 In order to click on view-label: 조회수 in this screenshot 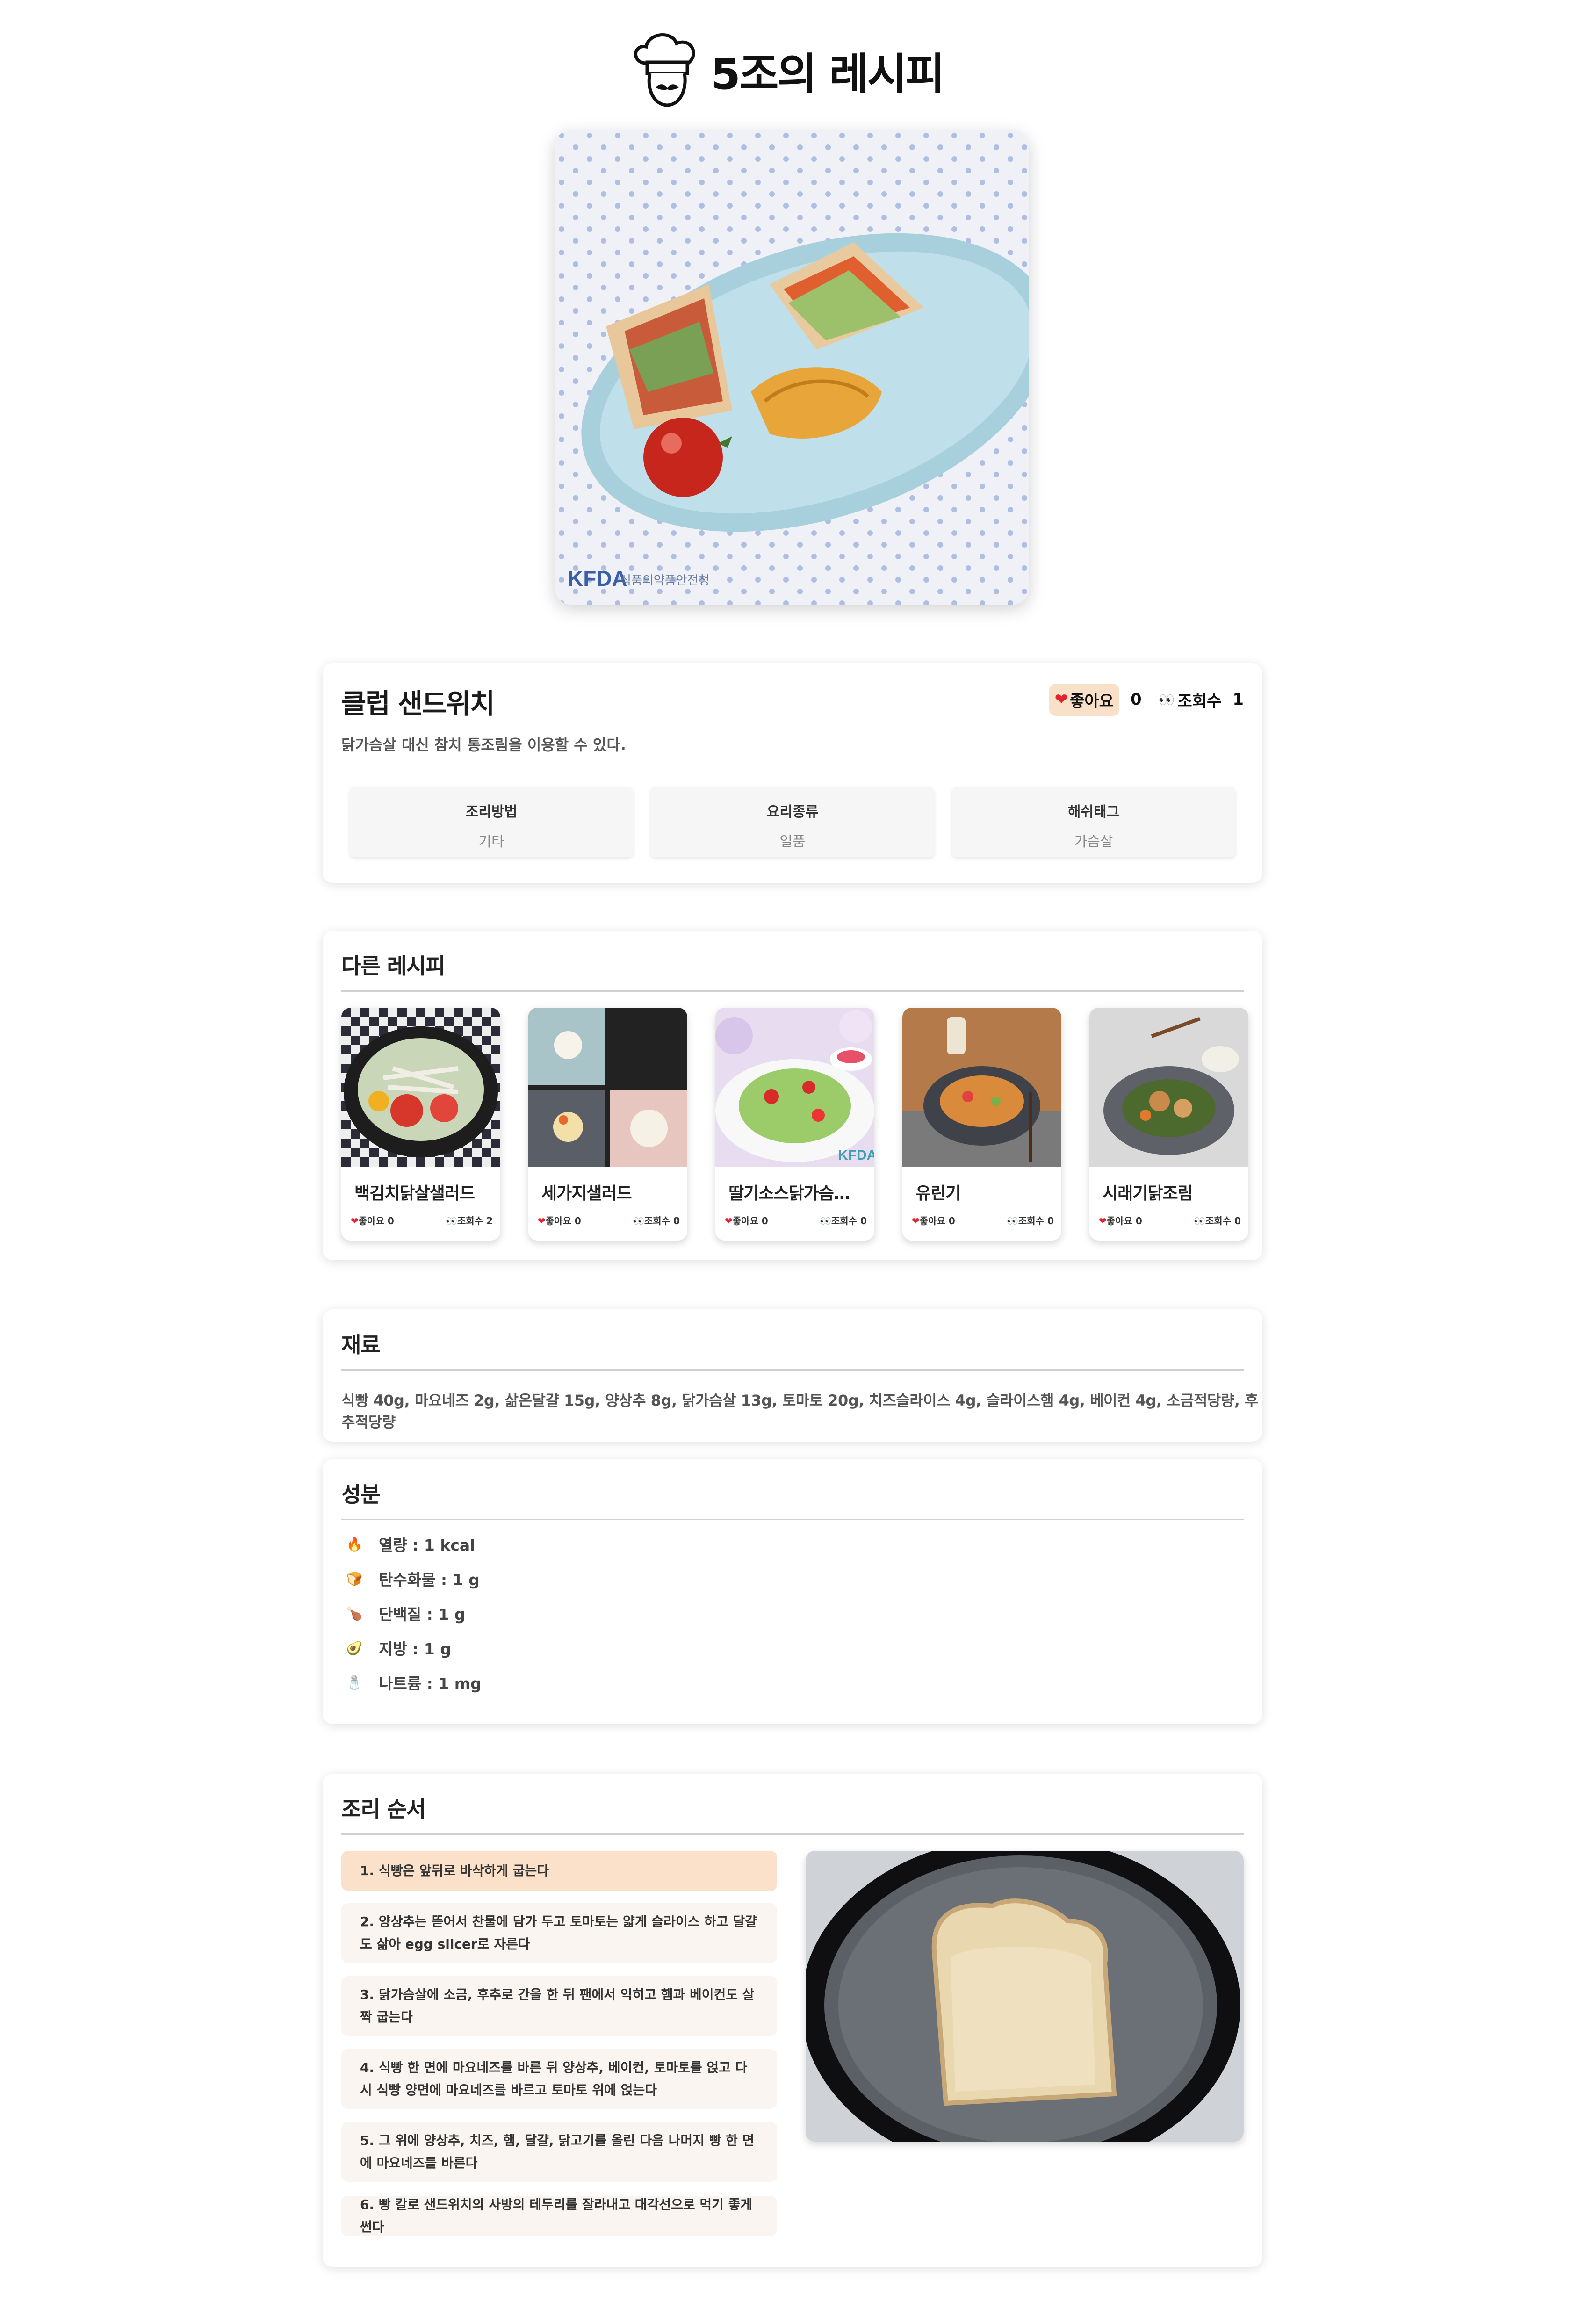, I will do `click(1199, 701)`.